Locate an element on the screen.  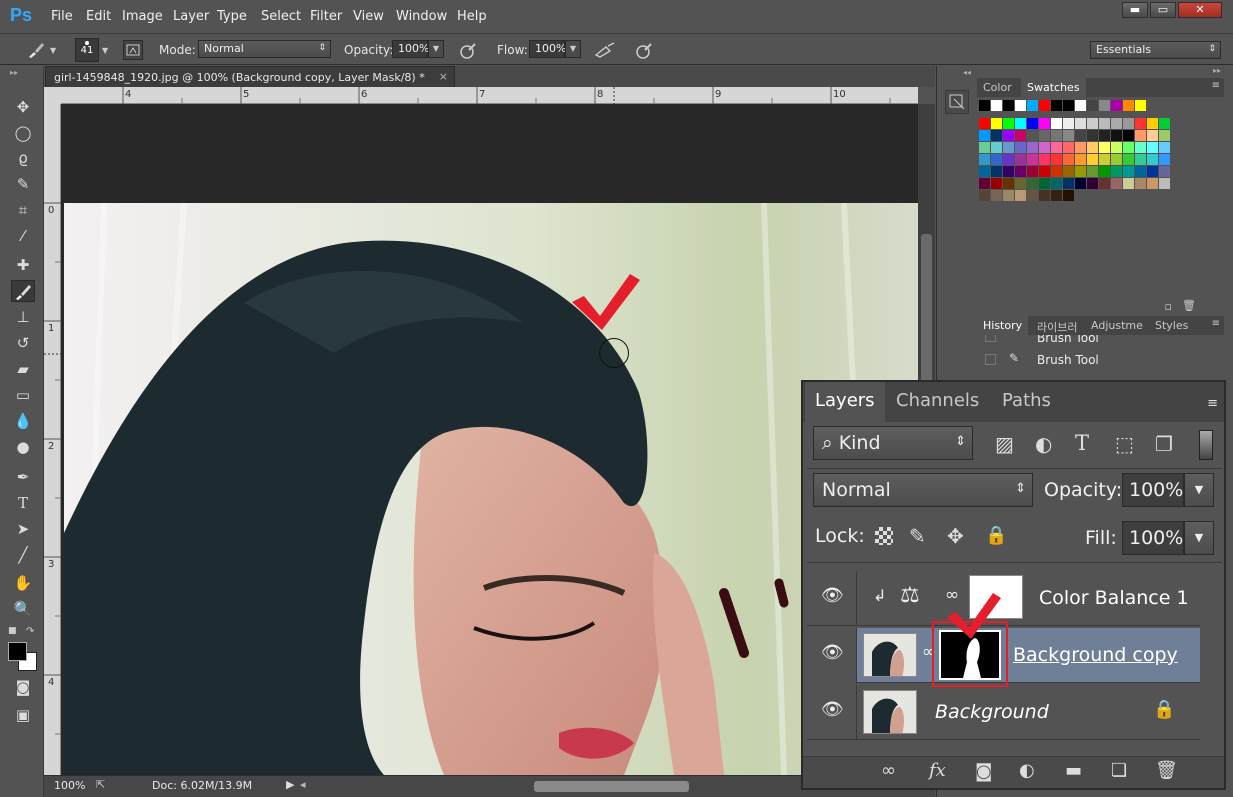
tab-channels: Channels is located at coordinates (937, 400).